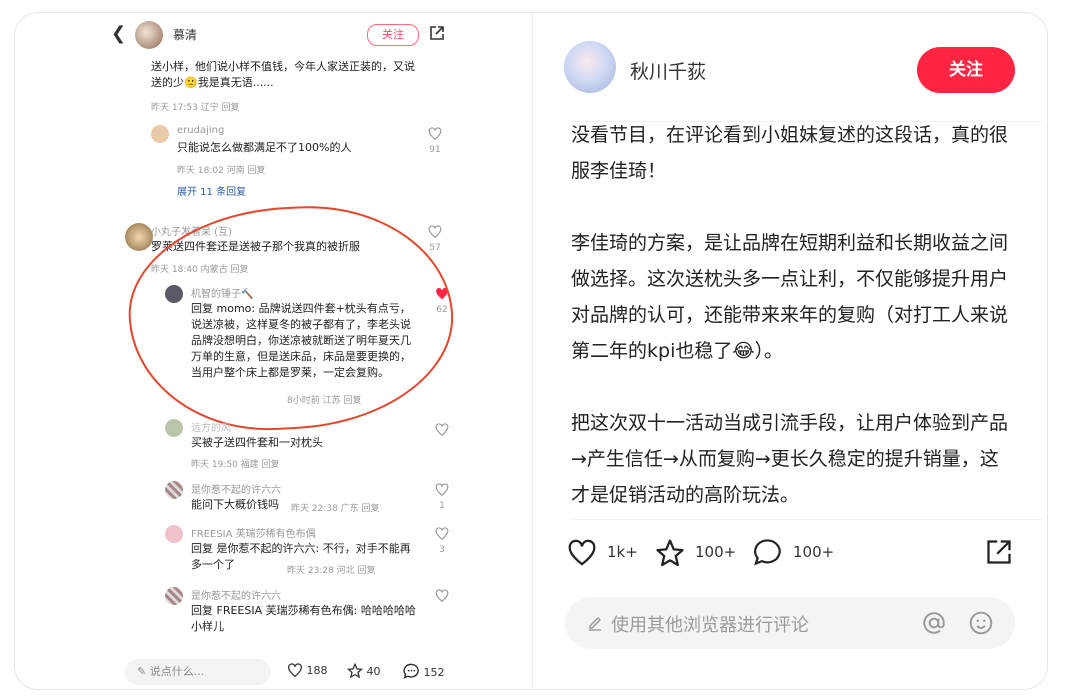 The width and height of the screenshot is (1080, 699). I want to click on star-count: 40, so click(373, 671).